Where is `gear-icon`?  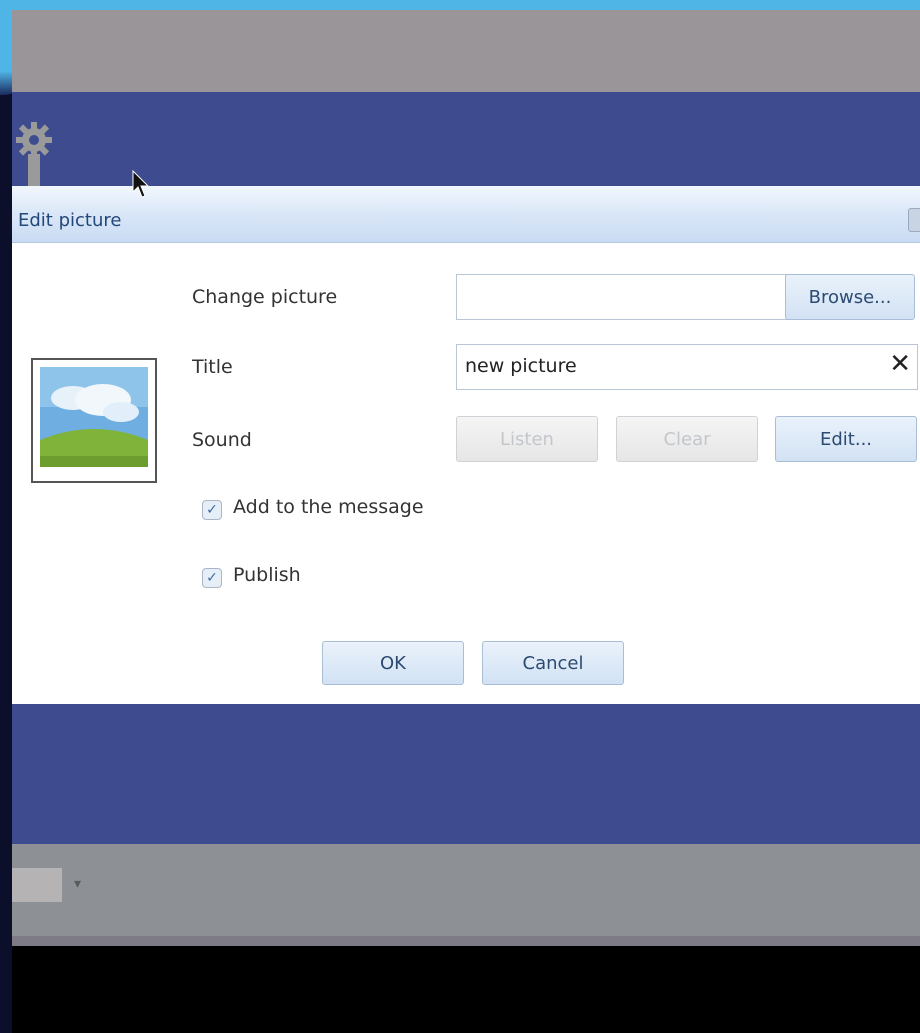 gear-icon is located at coordinates (34, 153).